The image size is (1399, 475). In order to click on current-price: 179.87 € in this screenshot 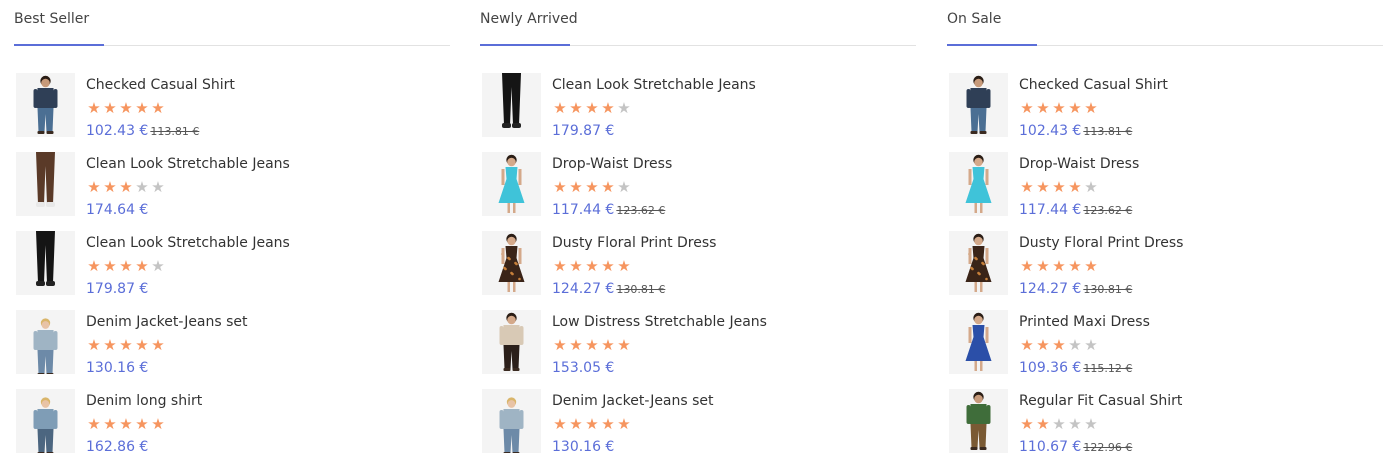, I will do `click(117, 289)`.